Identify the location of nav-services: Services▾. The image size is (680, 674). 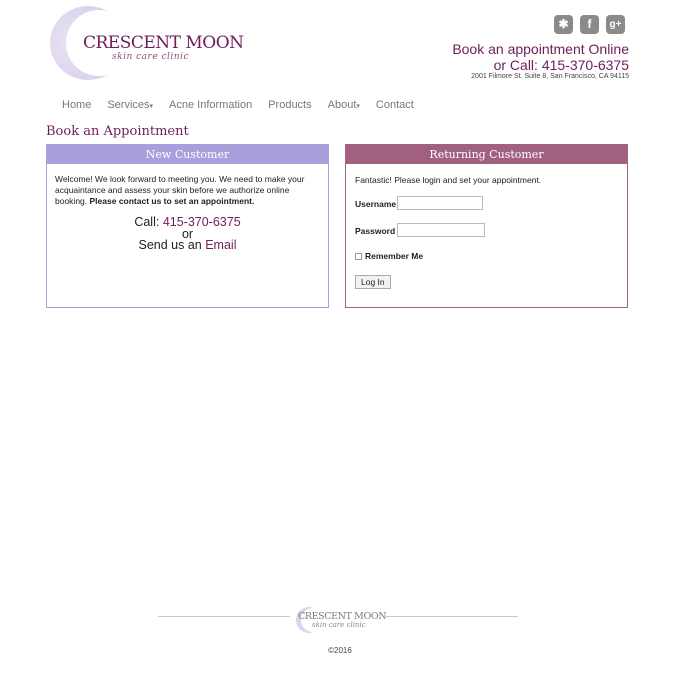
(130, 105).